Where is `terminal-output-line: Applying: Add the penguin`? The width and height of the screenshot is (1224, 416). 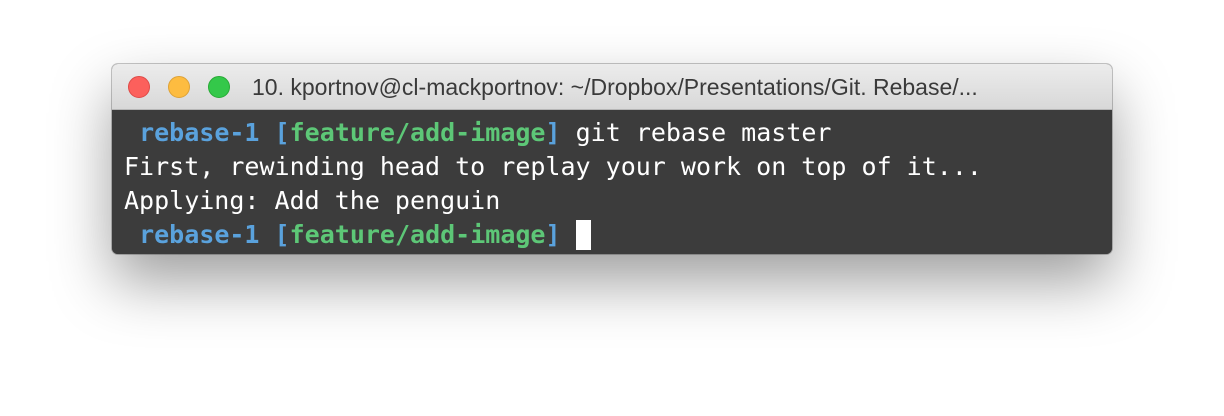
terminal-output-line: Applying: Add the penguin is located at coordinates (312, 200).